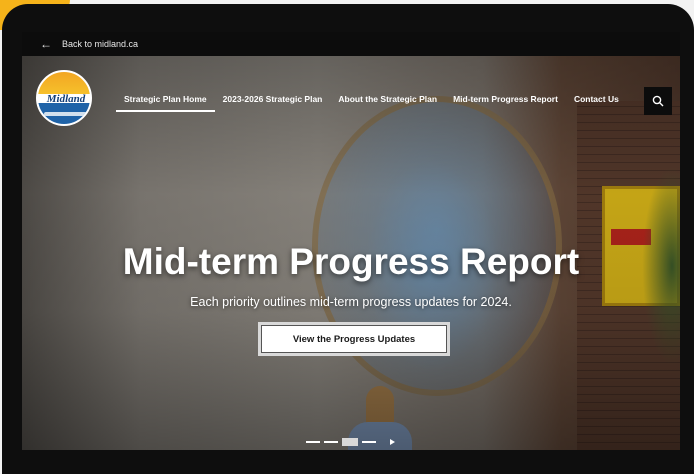  I want to click on midland-logo: Midland, so click(64, 98).